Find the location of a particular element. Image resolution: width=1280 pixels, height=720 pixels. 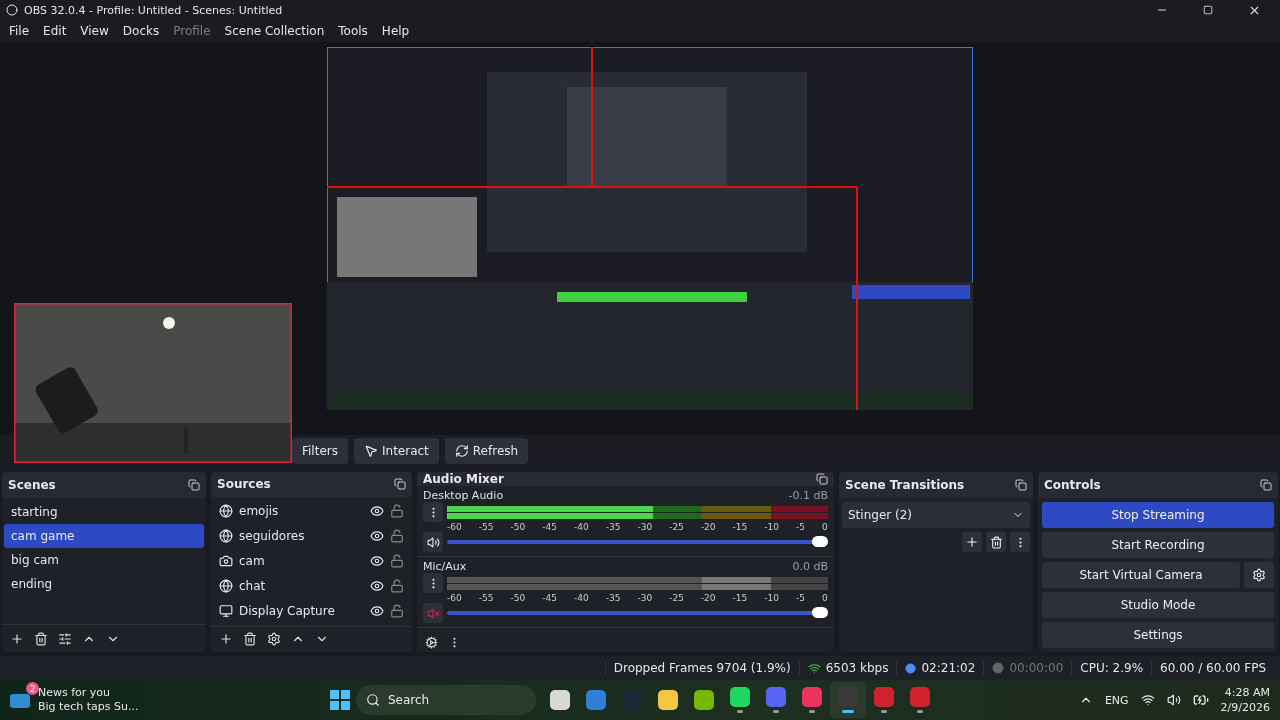

toolbar-button: Interact is located at coordinates (396, 451).